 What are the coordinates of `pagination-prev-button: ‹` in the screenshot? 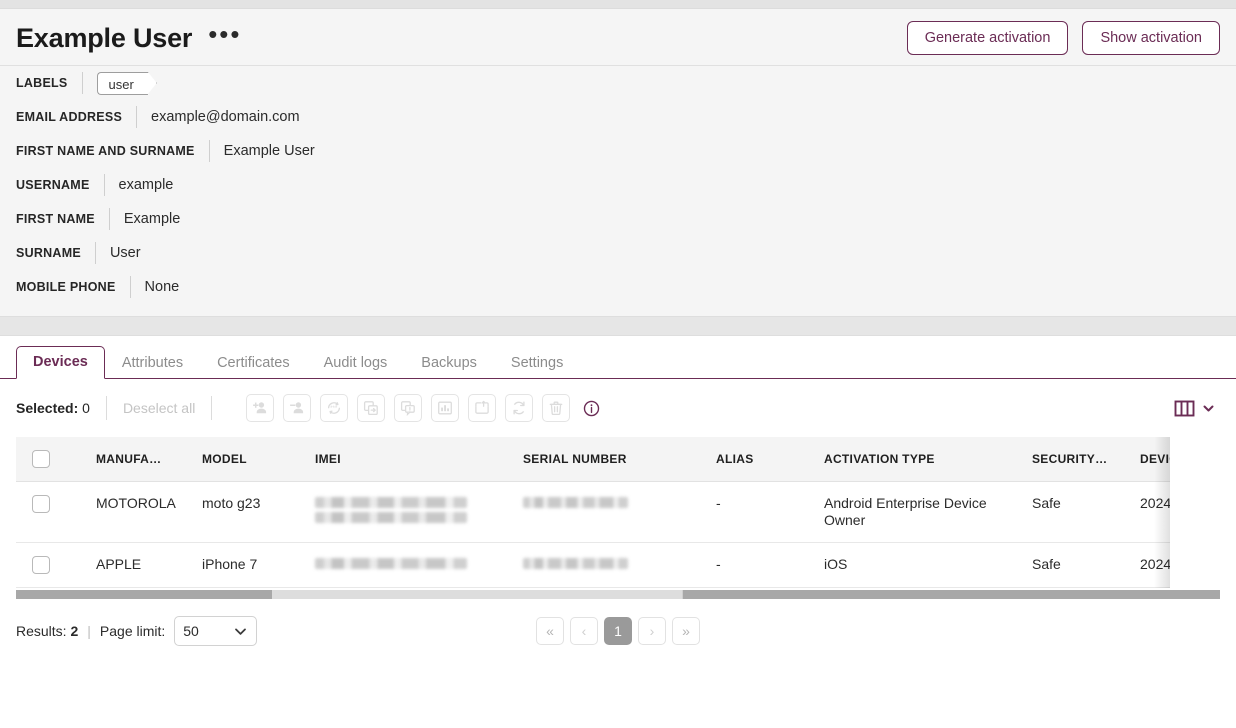 It's located at (584, 631).